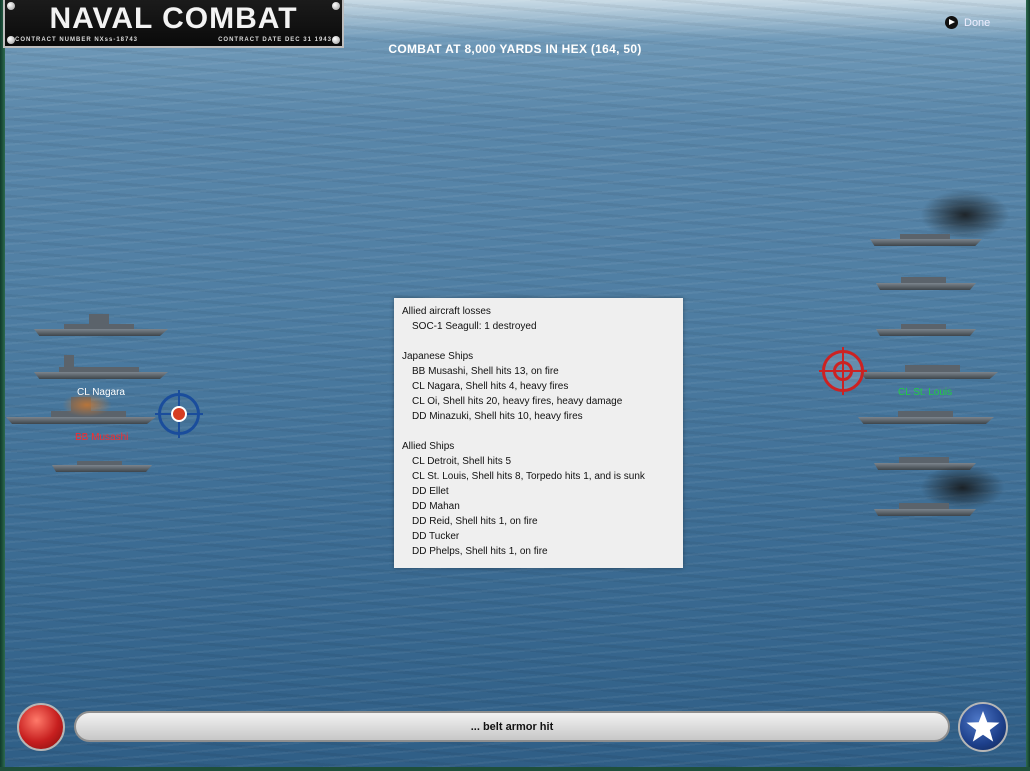  I want to click on combat-message: ... belt armor hit, so click(512, 726).